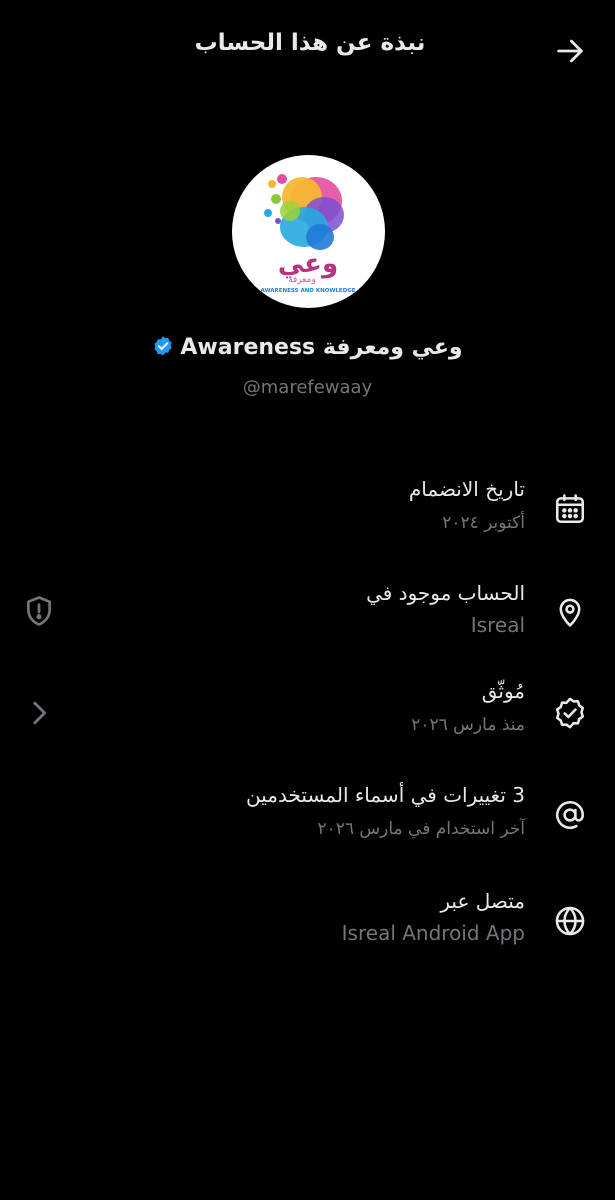 The image size is (615, 1200). What do you see at coordinates (310, 43) in the screenshot?
I see `page-title: نبذة عن هذا الحساب` at bounding box center [310, 43].